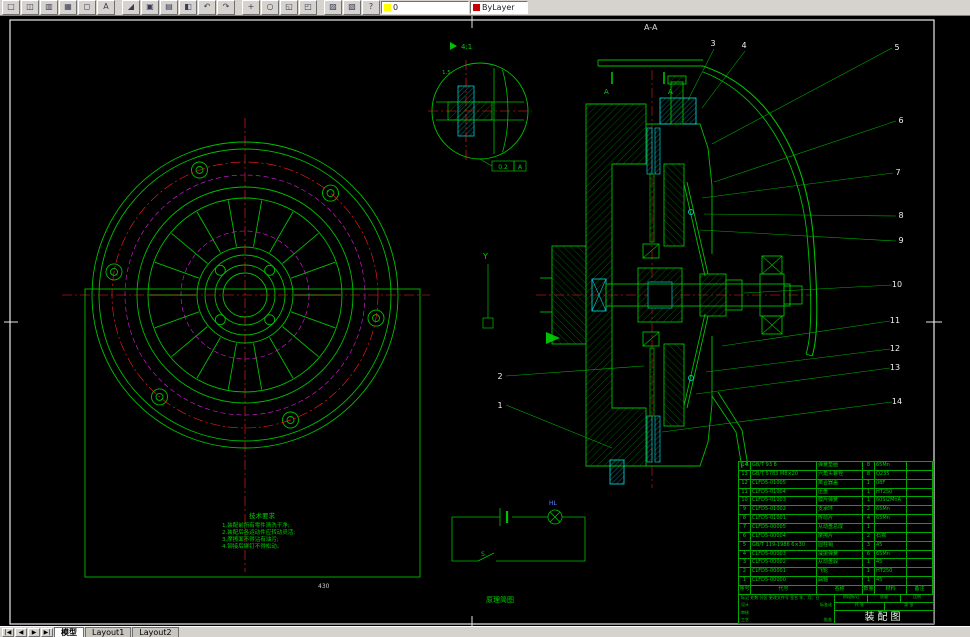 Image resolution: width=970 pixels, height=637 pixels. What do you see at coordinates (270, 7) in the screenshot?
I see `zoom-realtime-icon: ○` at bounding box center [270, 7].